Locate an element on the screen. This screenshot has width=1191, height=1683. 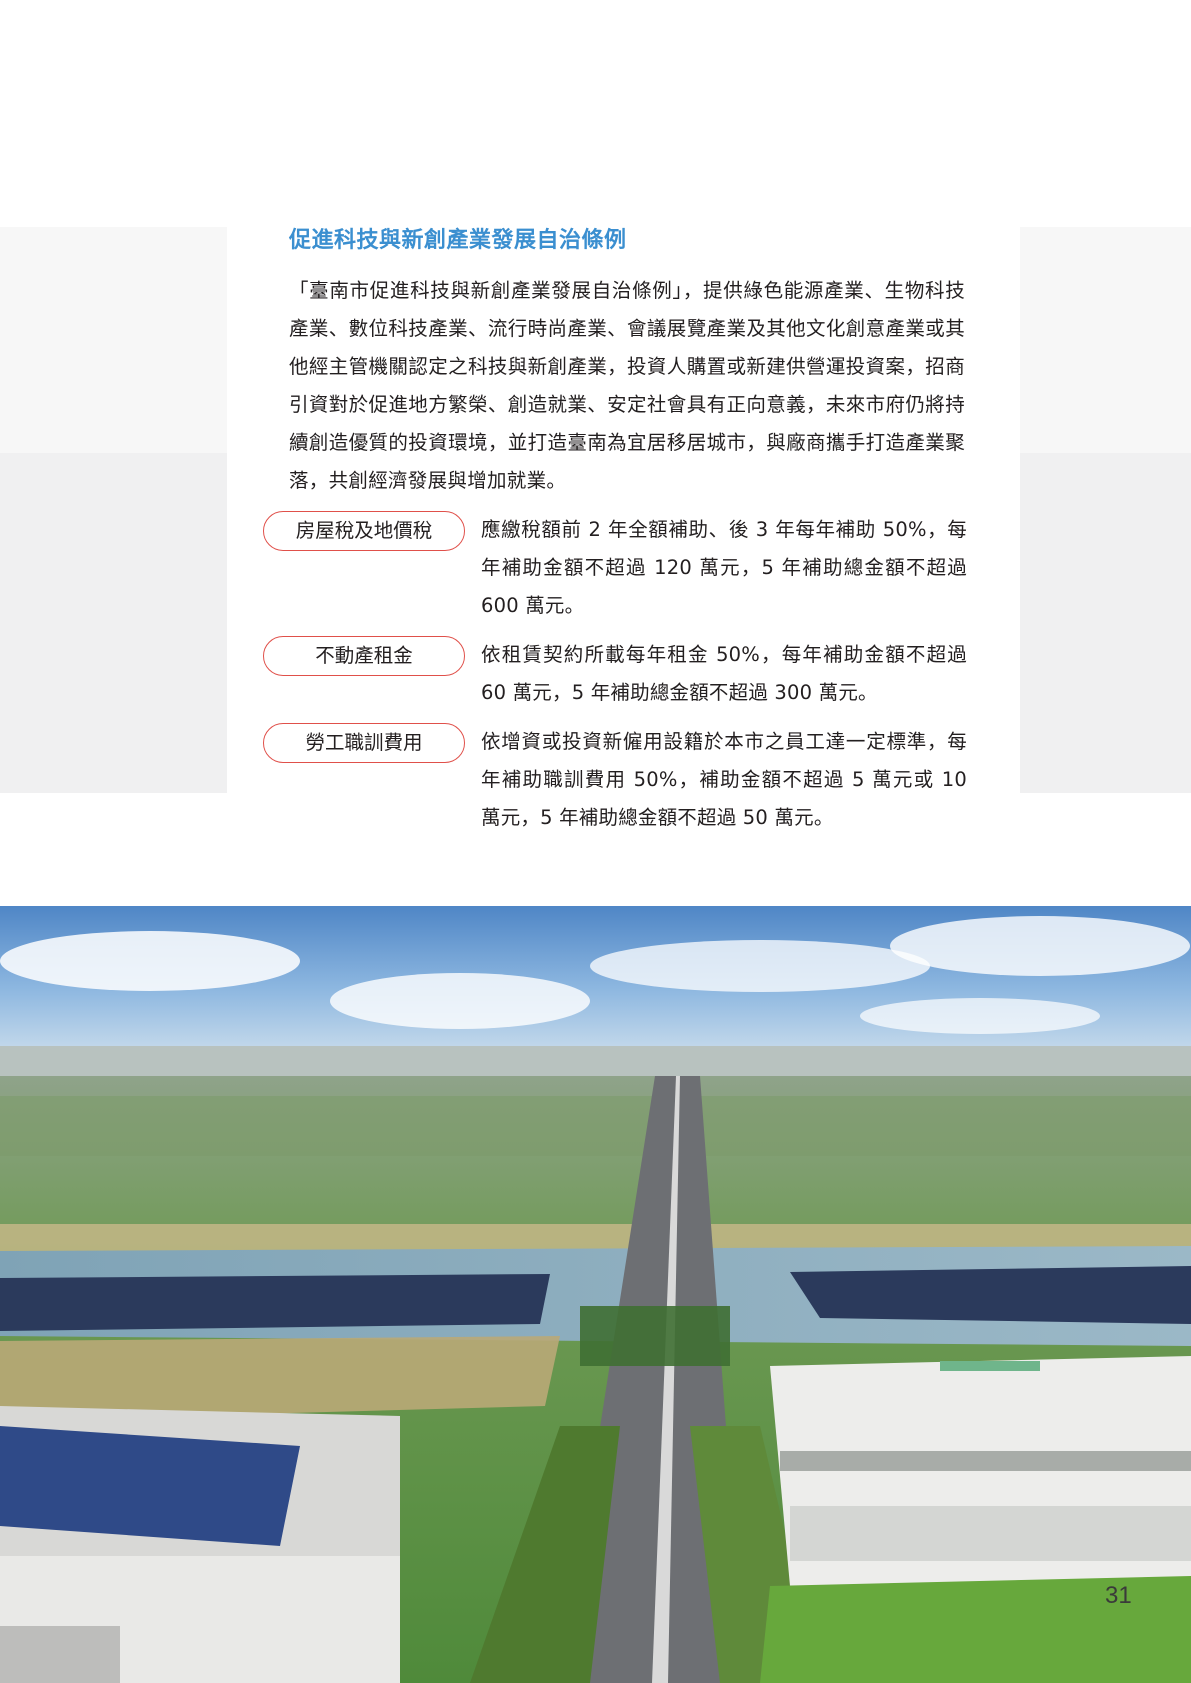
section-title: 促進科技與新創產業發展自治條例 is located at coordinates (458, 240).